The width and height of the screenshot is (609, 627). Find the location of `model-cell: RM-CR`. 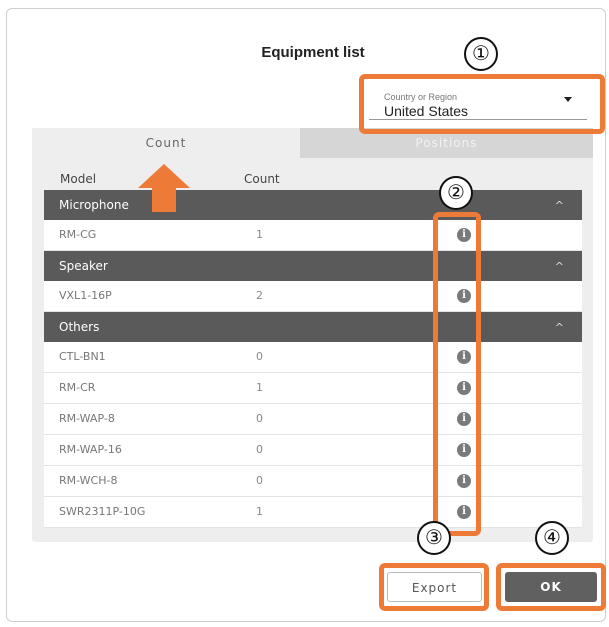

model-cell: RM-CR is located at coordinates (77, 387).